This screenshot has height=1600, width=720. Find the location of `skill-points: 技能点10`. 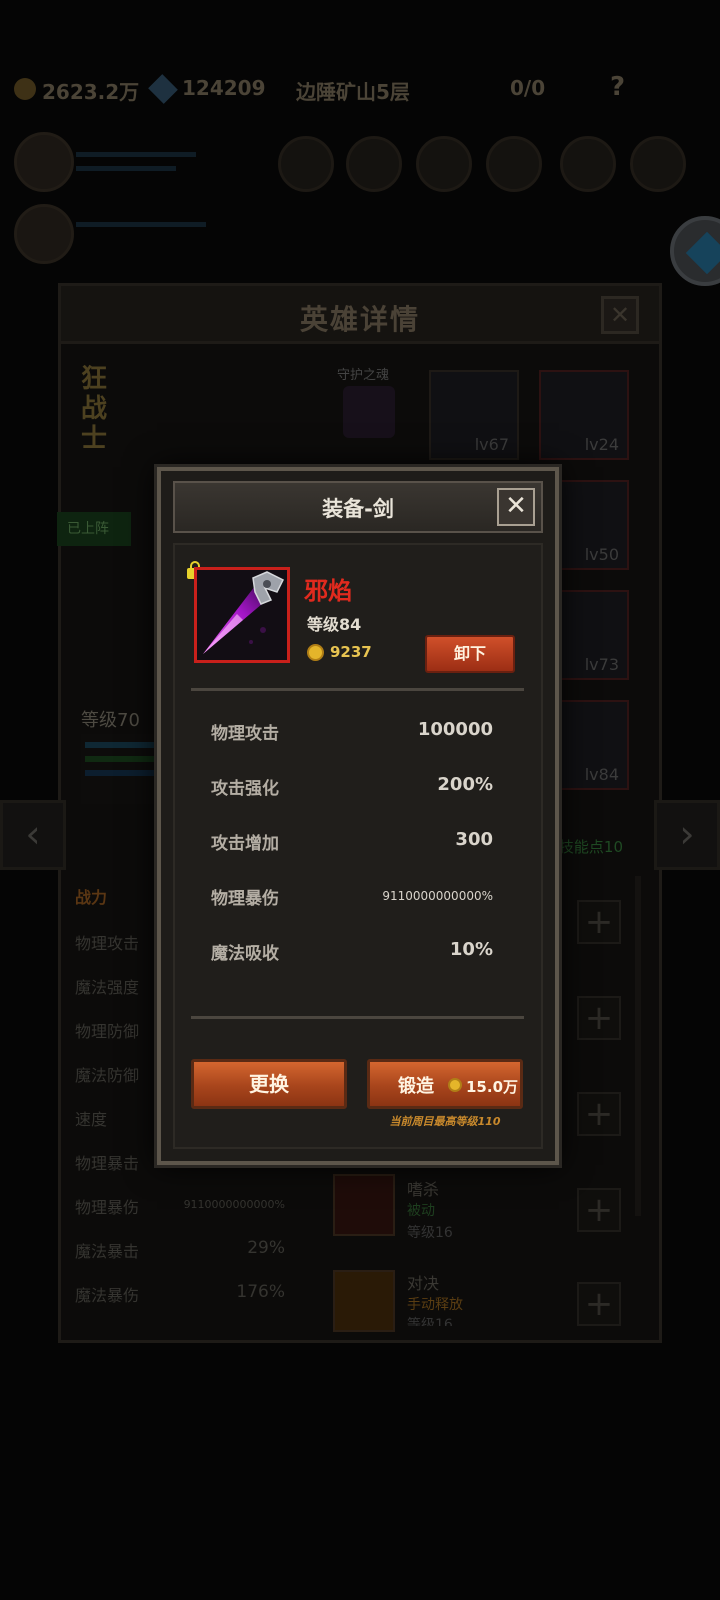

skill-points: 技能点10 is located at coordinates (590, 847).